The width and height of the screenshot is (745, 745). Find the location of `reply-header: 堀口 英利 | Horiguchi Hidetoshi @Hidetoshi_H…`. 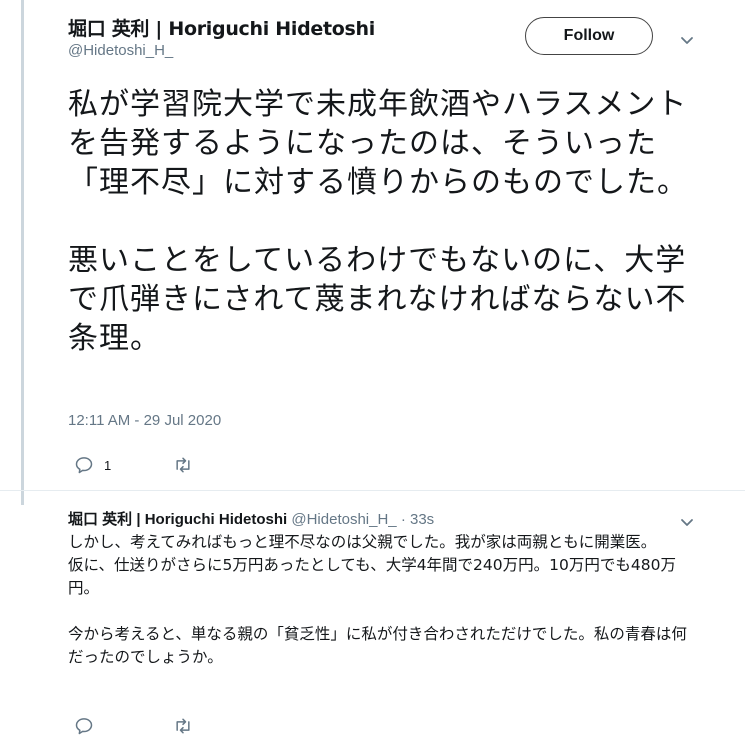

reply-header: 堀口 英利 | Horiguchi Hidetoshi @Hidetoshi_H… is located at coordinates (251, 518).